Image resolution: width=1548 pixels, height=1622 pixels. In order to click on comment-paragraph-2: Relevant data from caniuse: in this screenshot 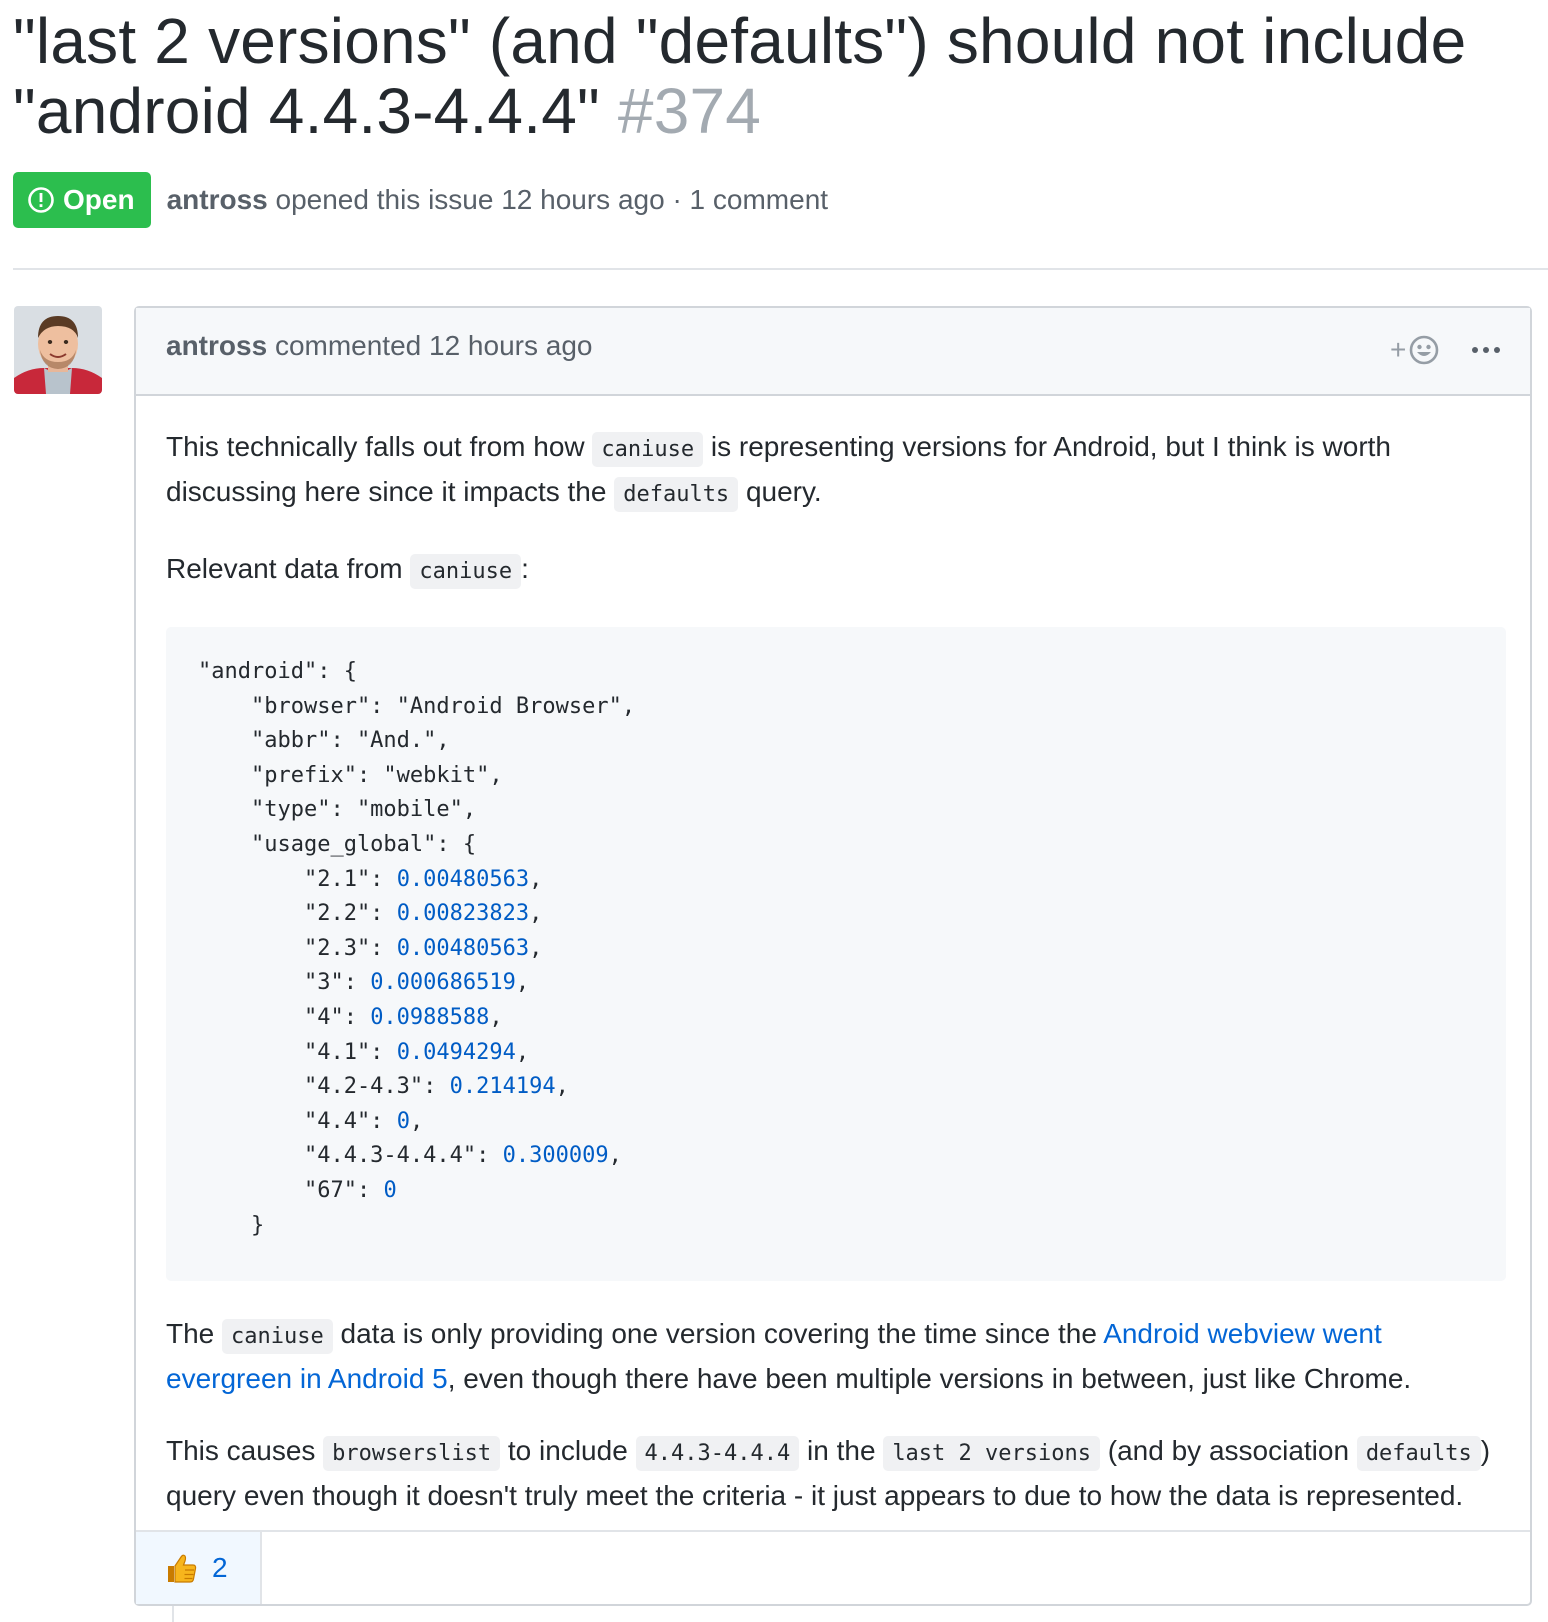, I will do `click(836, 570)`.